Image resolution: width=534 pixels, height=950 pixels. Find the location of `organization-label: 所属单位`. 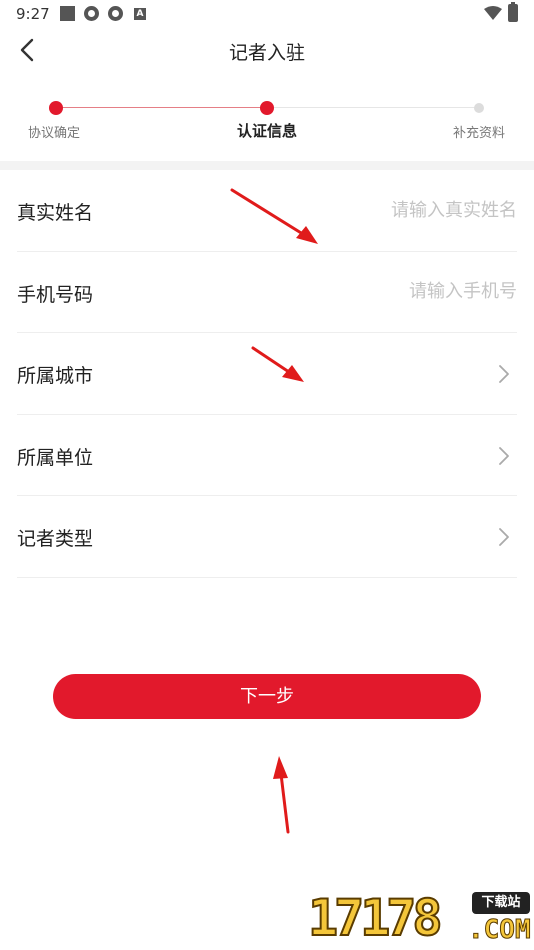

organization-label: 所属单位 is located at coordinates (55, 457).